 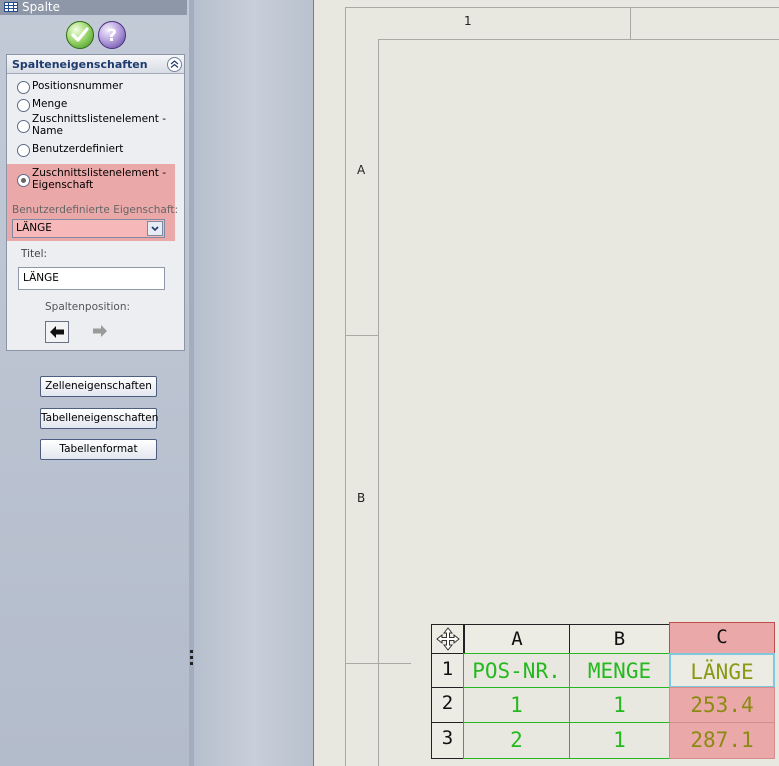 I want to click on radio-zuschnitt-name: Zuschnittslistenelement - Name, so click(x=97, y=126).